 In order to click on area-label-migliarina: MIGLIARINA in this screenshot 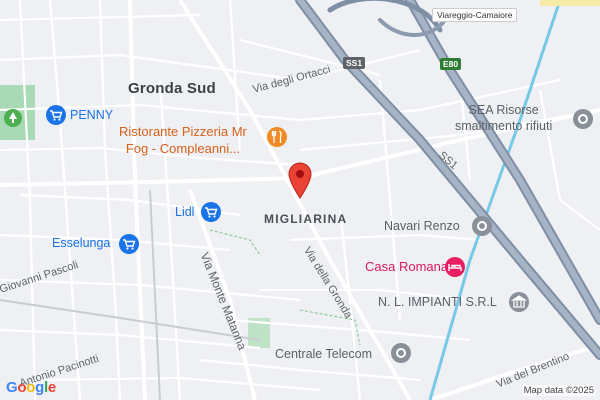, I will do `click(306, 219)`.